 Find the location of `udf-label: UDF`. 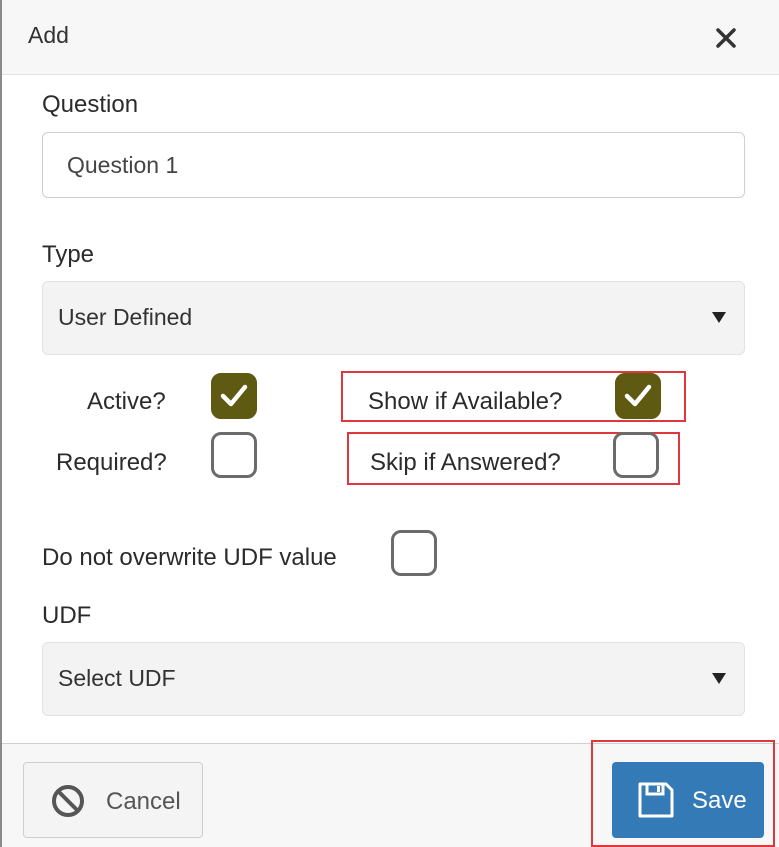

udf-label: UDF is located at coordinates (67, 615).